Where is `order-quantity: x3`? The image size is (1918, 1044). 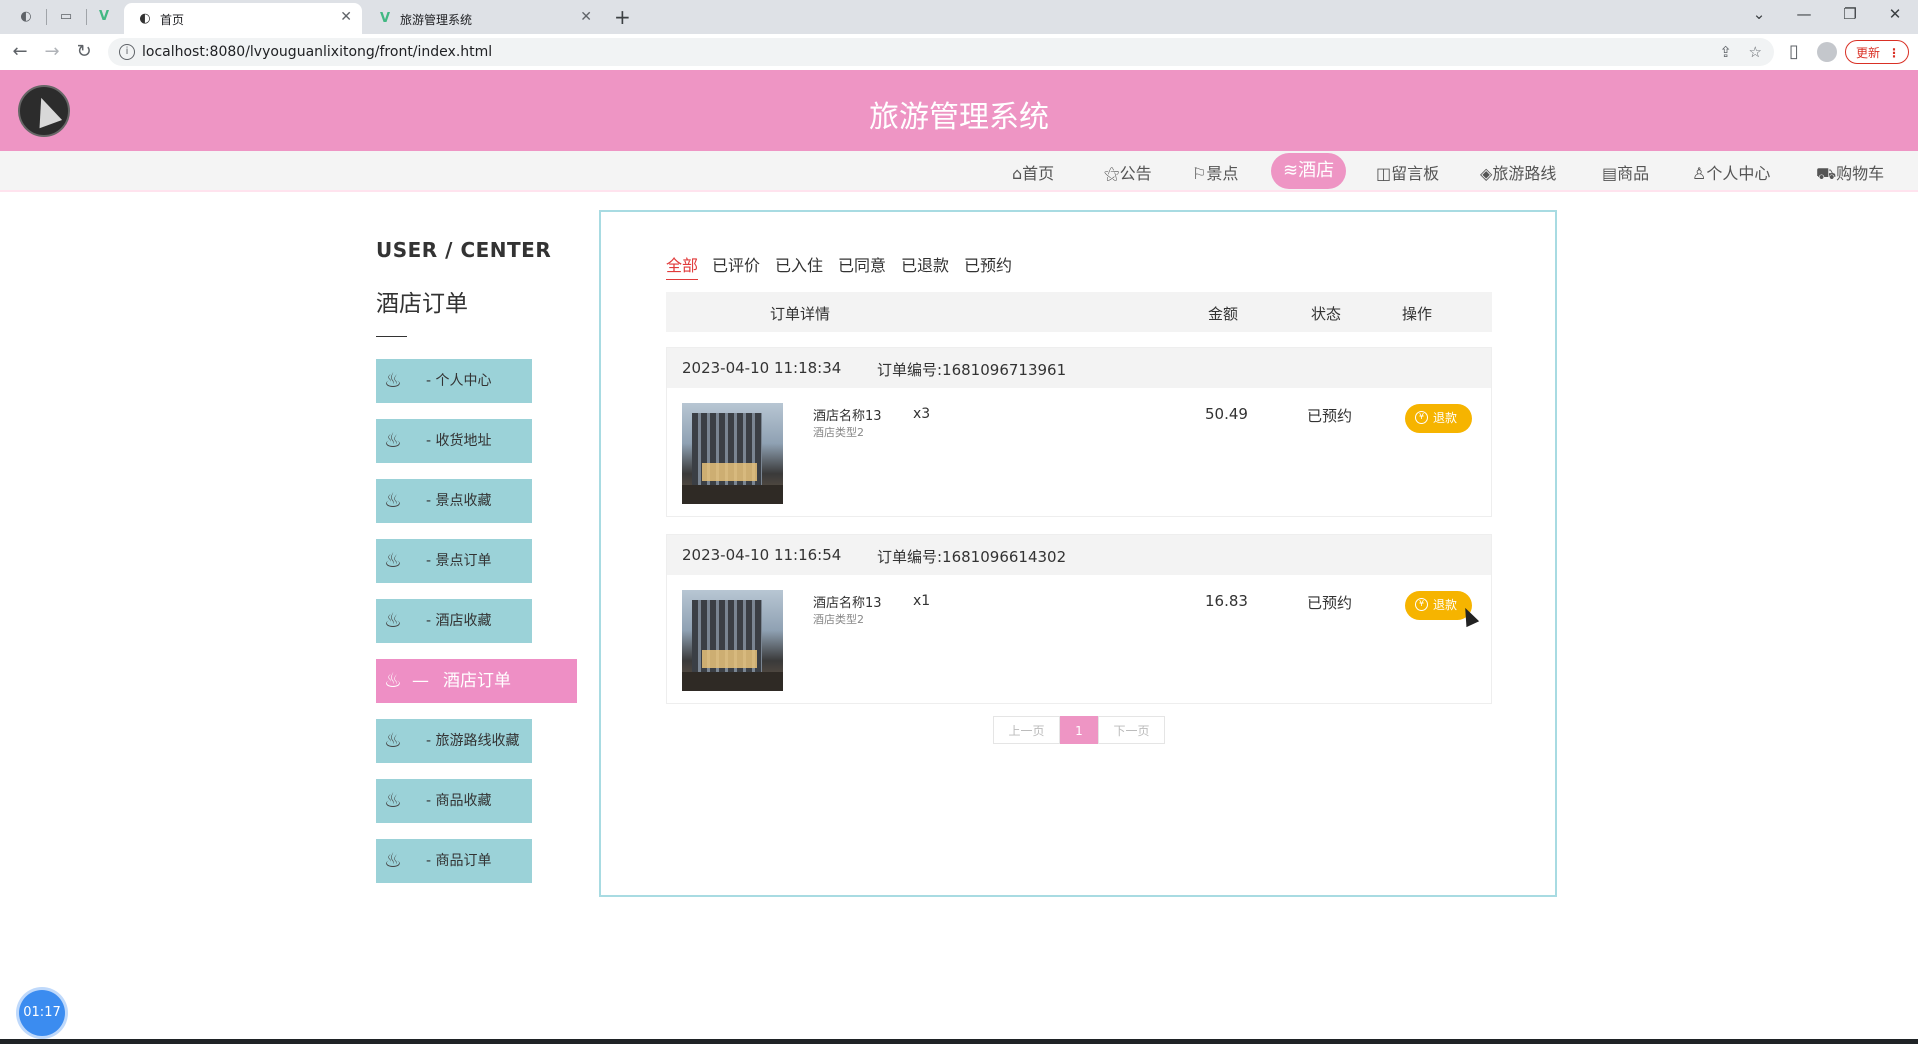
order-quantity: x3 is located at coordinates (922, 414).